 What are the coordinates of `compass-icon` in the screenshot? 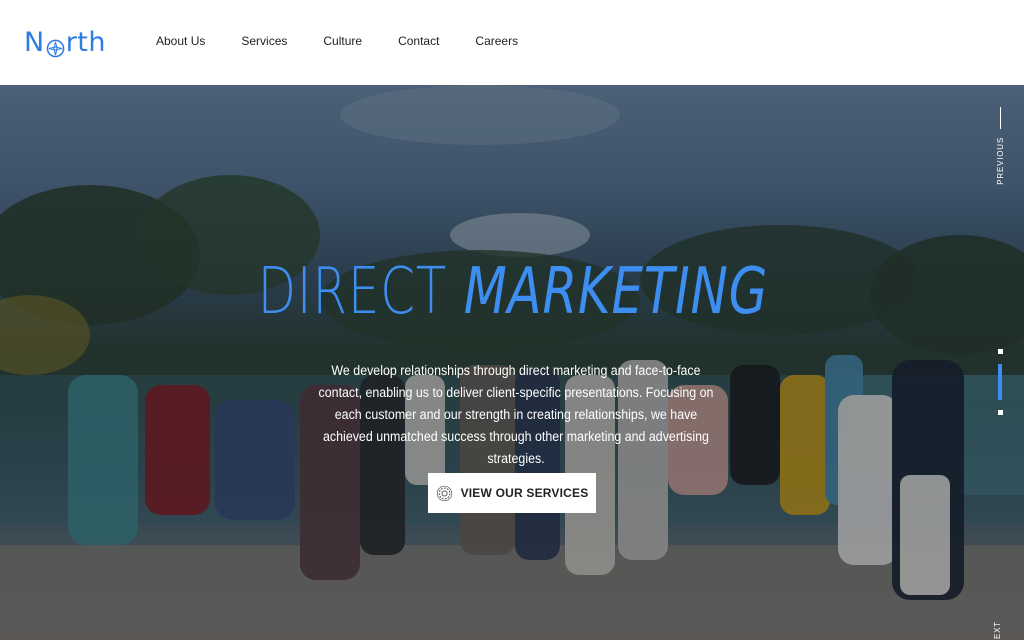 It's located at (55, 45).